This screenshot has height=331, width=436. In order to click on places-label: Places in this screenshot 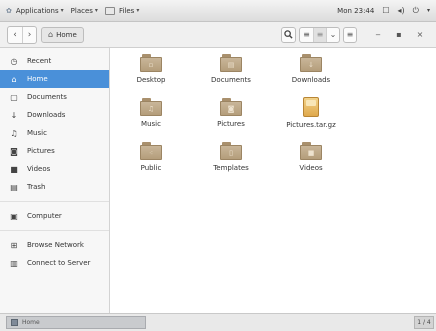, I will do `click(81, 10)`.